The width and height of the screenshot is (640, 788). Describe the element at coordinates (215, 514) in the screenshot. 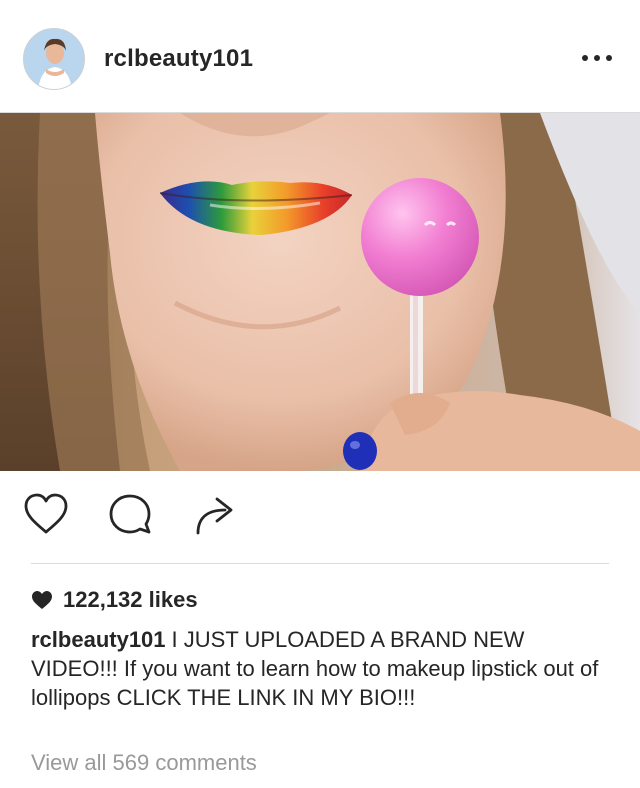

I see `share-arrow-icon` at that location.